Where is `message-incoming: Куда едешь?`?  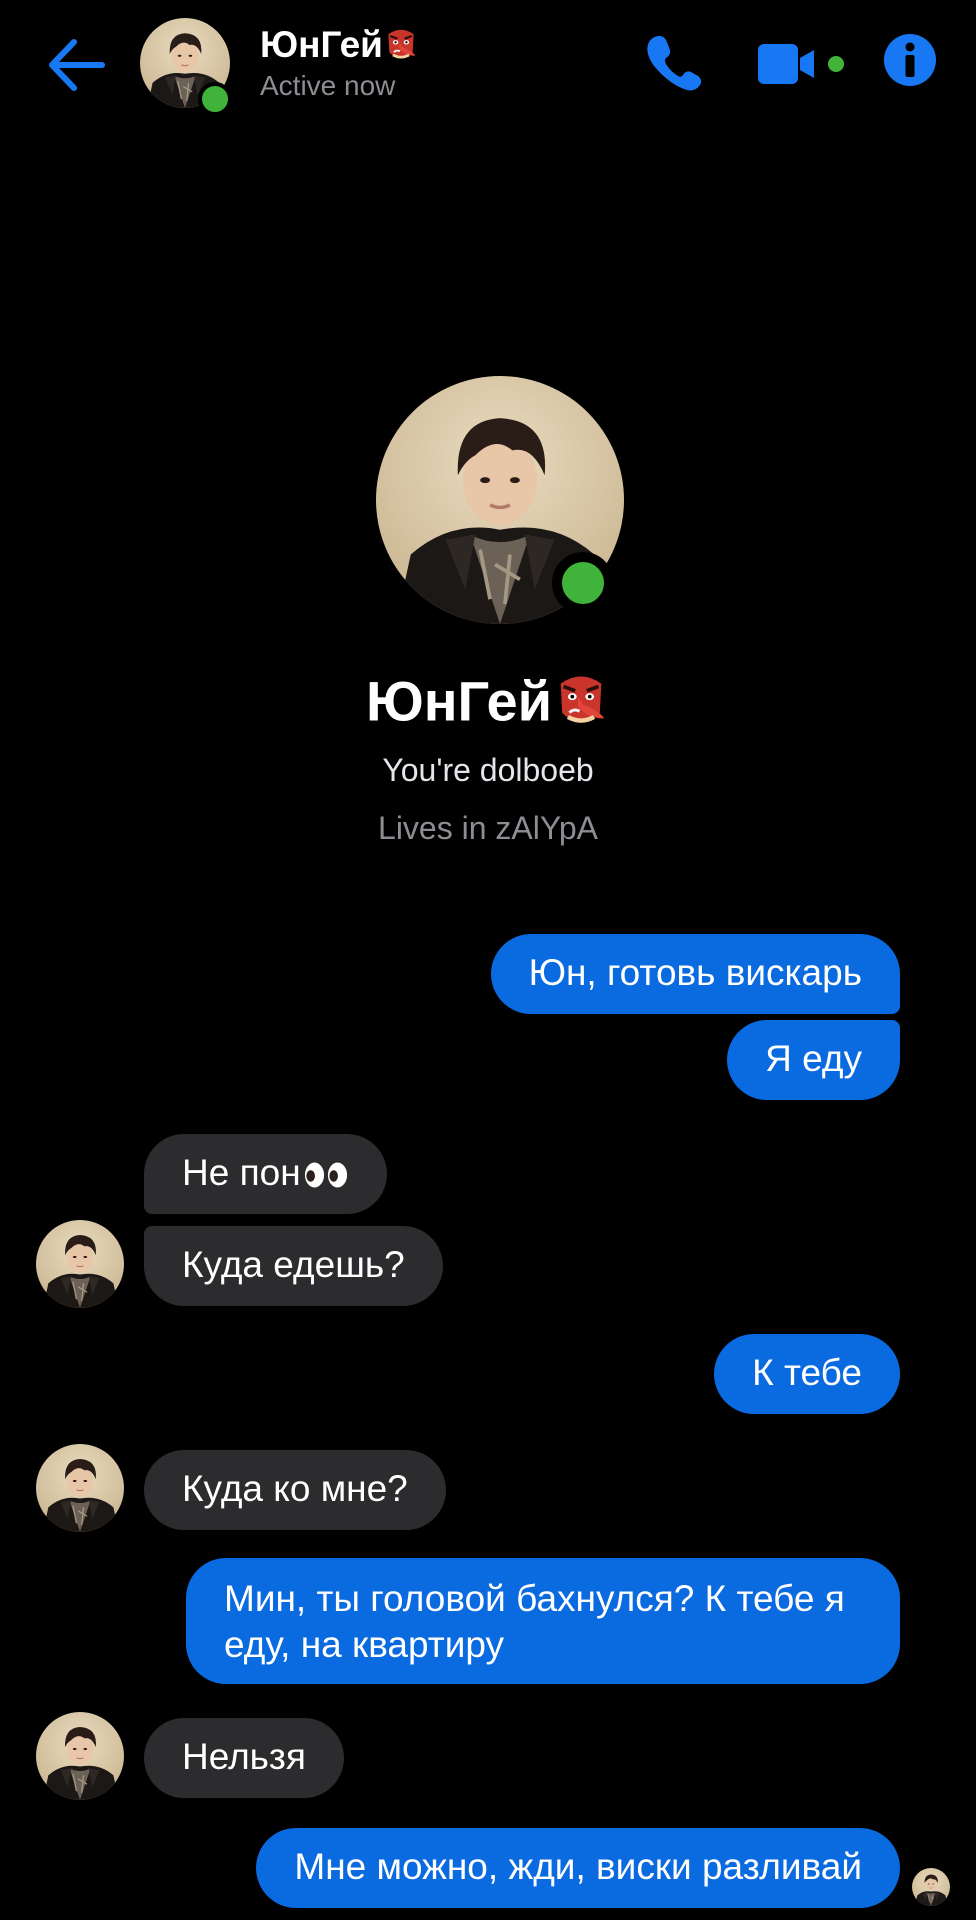
message-incoming: Куда едешь? is located at coordinates (293, 1266).